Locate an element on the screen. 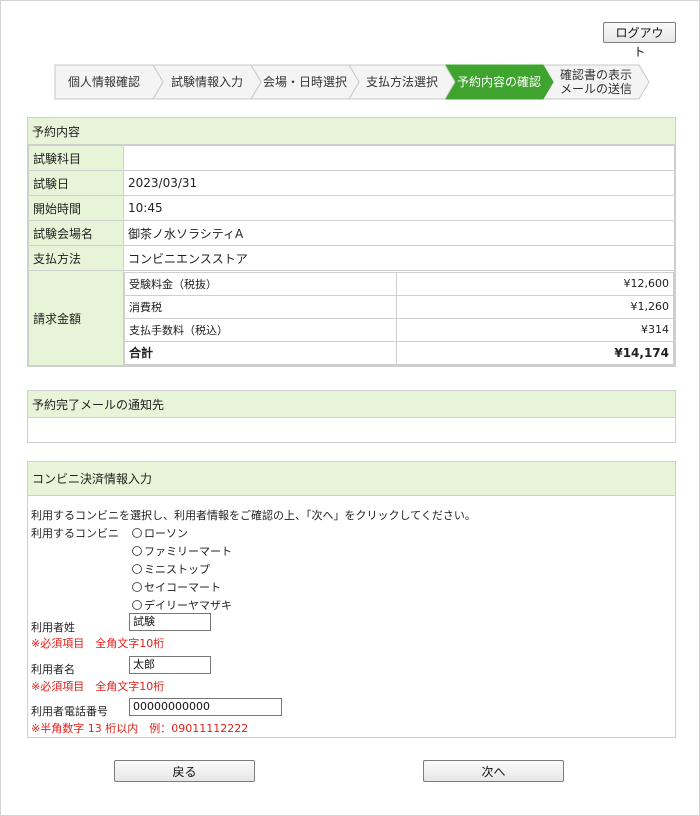 The height and width of the screenshot is (816, 700). radio-dailyyamazaki: デイリーヤマザキ is located at coordinates (182, 605).